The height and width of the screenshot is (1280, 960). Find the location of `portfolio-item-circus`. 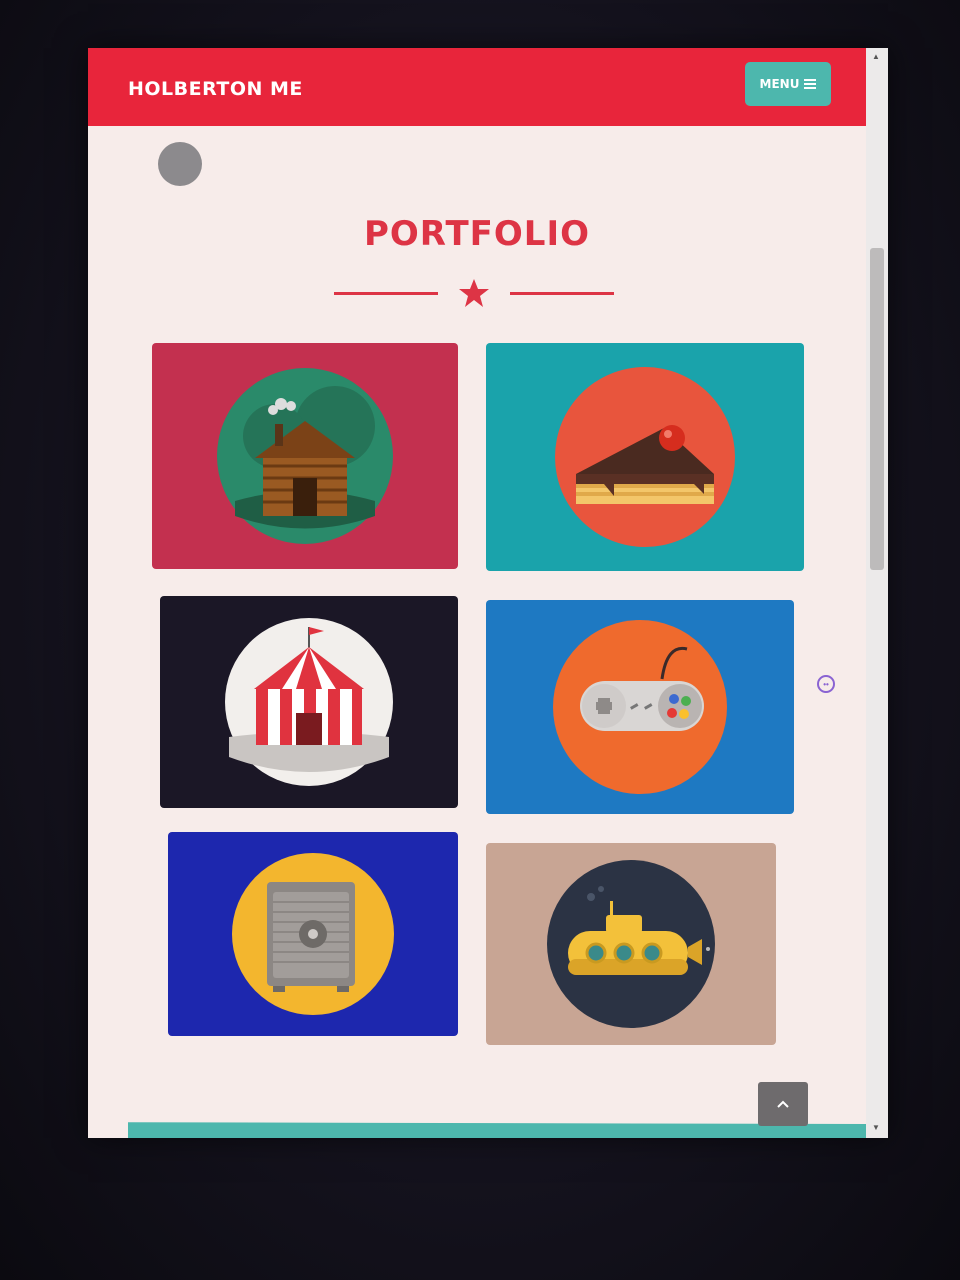

portfolio-item-circus is located at coordinates (309, 702).